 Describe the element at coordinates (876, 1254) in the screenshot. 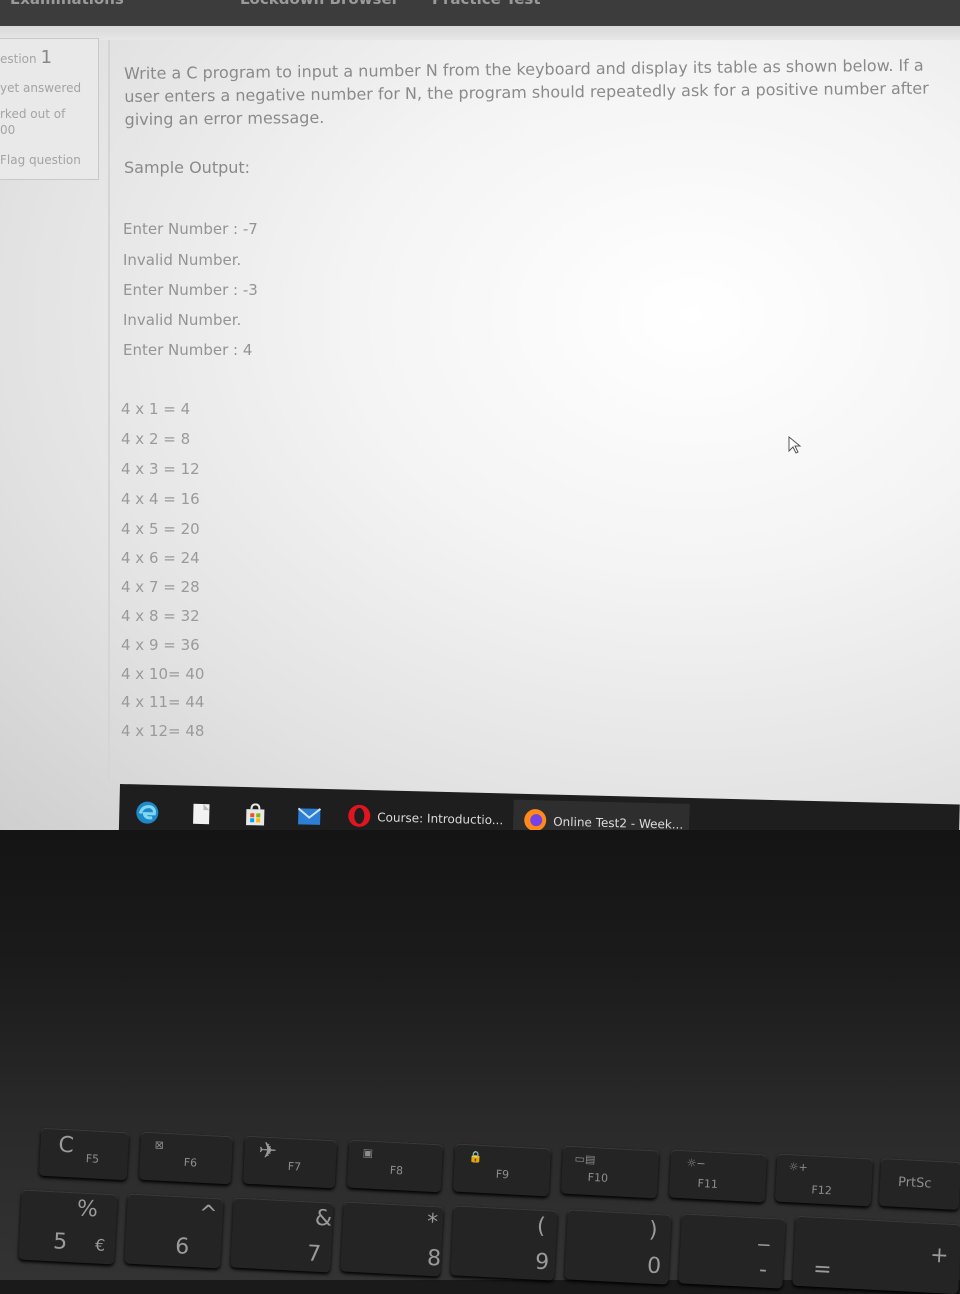

I see `key-equals: + =` at that location.